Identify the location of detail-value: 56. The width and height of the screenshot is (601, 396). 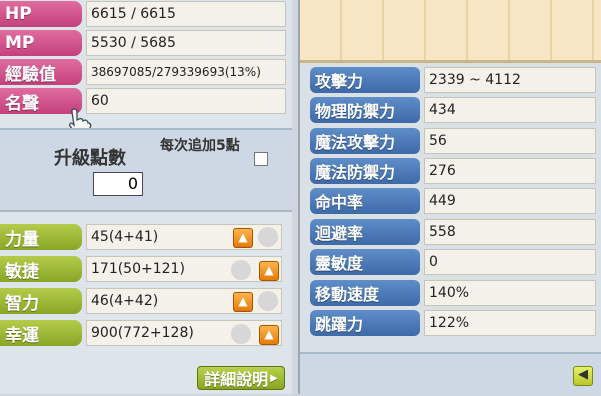
(510, 141).